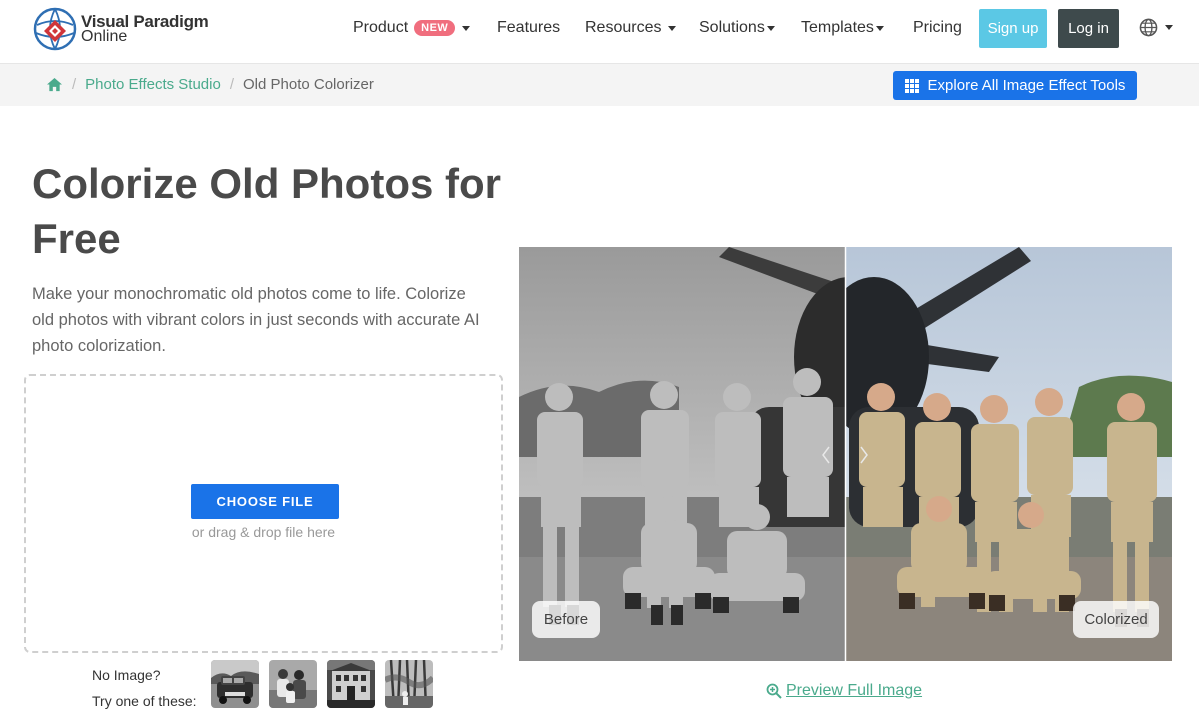 The width and height of the screenshot is (1199, 720). Describe the element at coordinates (732, 27) in the screenshot. I see `nav-solutions-label: Solutions` at that location.